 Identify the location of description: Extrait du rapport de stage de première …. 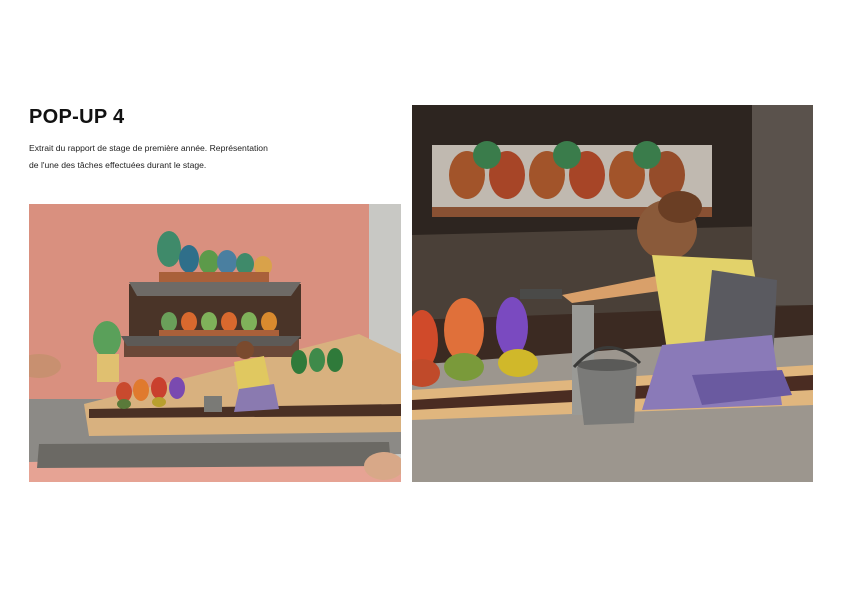
(169, 157).